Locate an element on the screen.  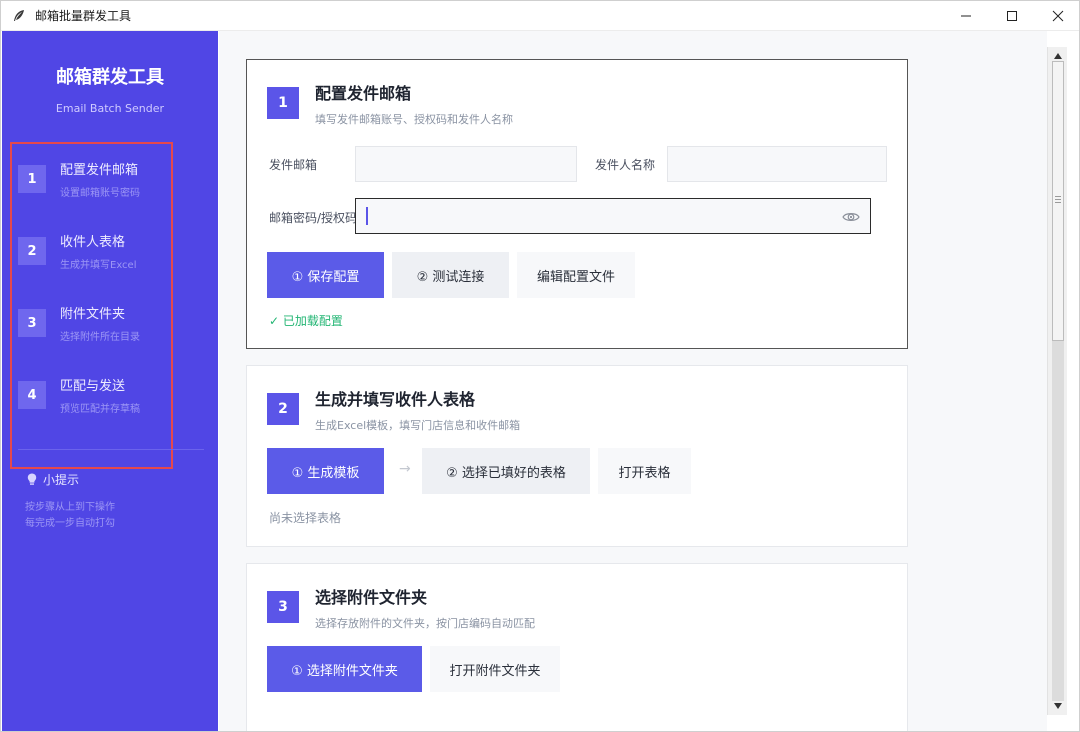
maximize-button is located at coordinates (1012, 16).